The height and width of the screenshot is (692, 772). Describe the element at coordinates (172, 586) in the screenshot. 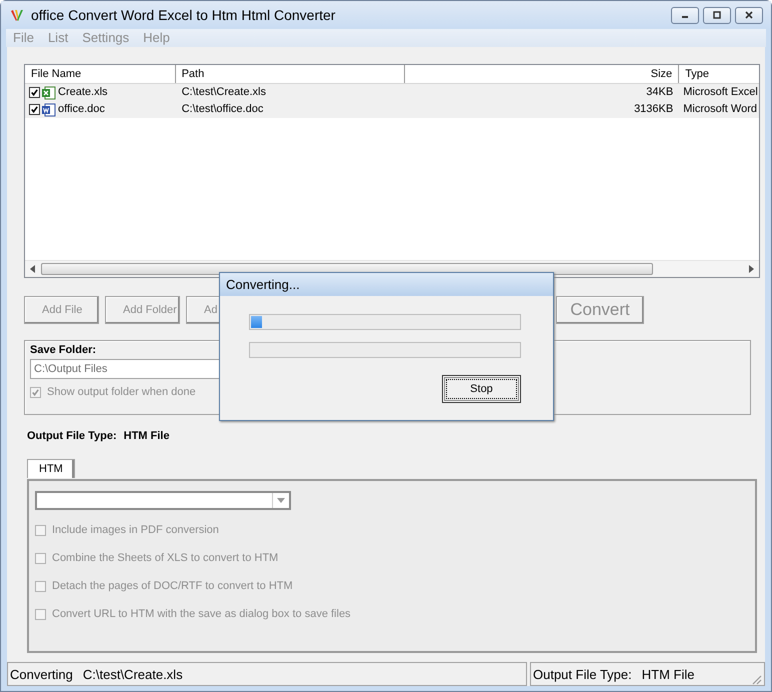

I see `checkbox-label: Detach the pages of DOC/RTF to convert to HTM` at that location.